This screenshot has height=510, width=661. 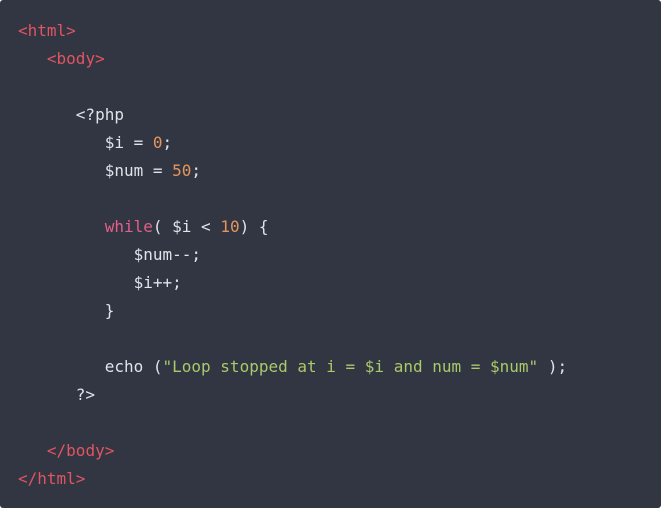 What do you see at coordinates (339, 31) in the screenshot?
I see `code-line: <html>` at bounding box center [339, 31].